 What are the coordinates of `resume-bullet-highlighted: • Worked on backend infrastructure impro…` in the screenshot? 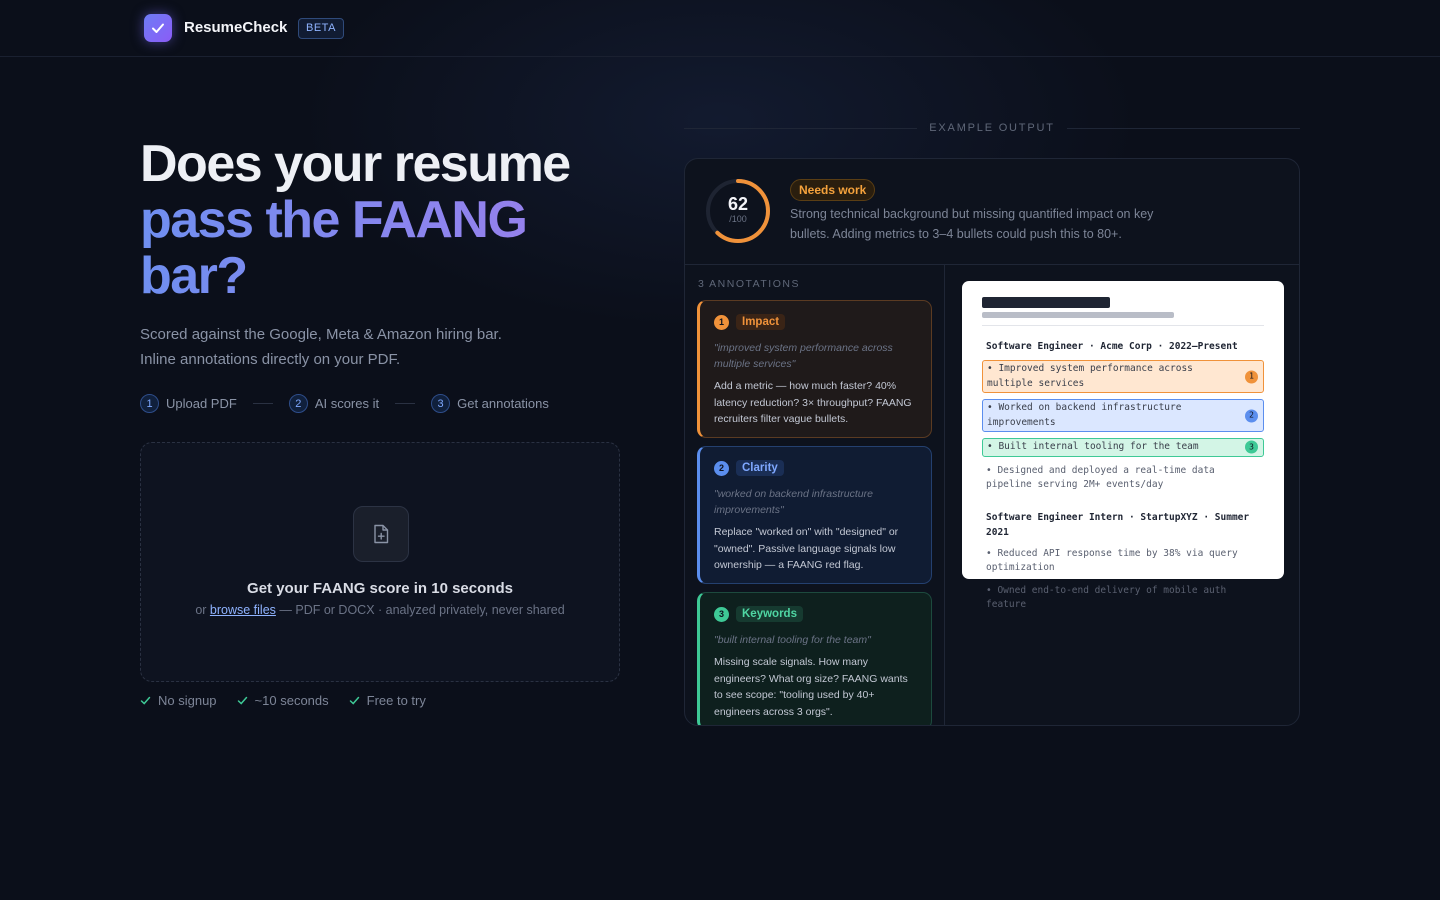 It's located at (1123, 415).